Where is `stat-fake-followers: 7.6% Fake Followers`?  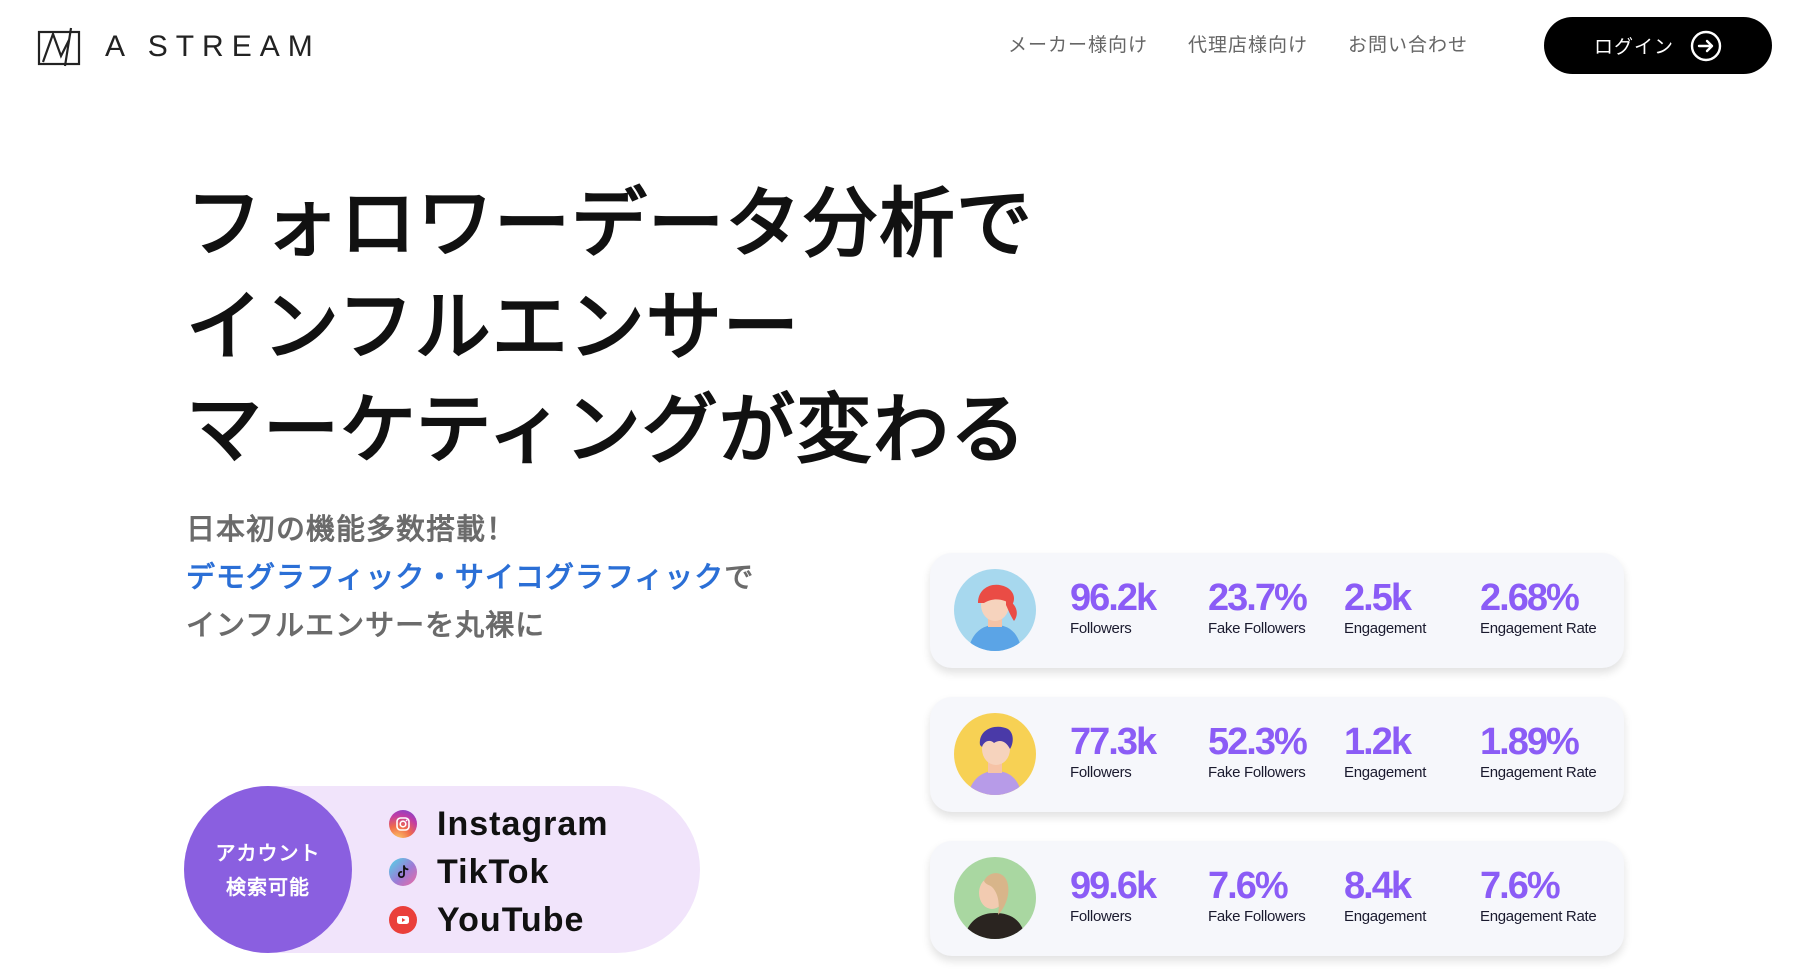 stat-fake-followers: 7.6% Fake Followers is located at coordinates (1257, 895).